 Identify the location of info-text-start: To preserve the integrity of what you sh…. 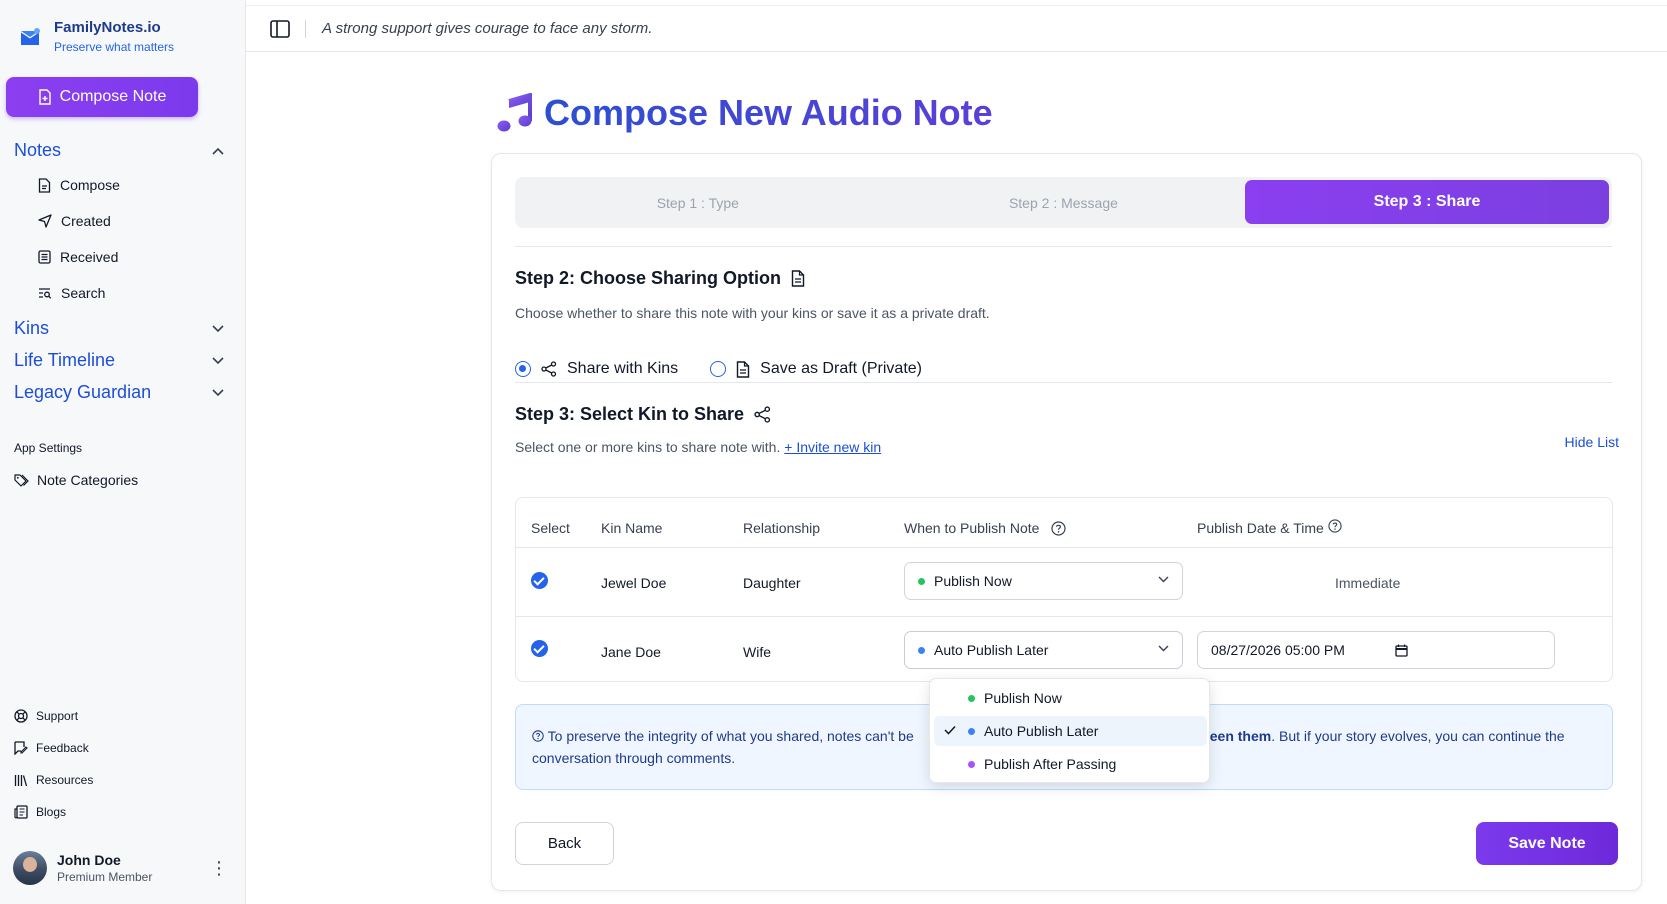
(730, 736).